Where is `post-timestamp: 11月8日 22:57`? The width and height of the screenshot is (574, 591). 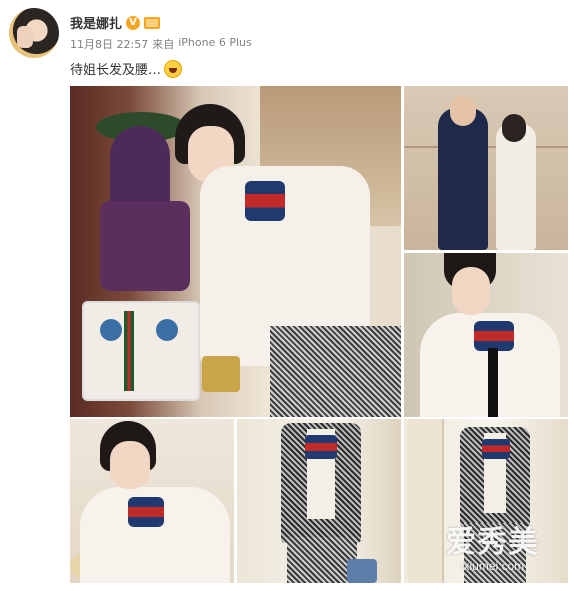 post-timestamp: 11月8日 22:57 is located at coordinates (109, 44).